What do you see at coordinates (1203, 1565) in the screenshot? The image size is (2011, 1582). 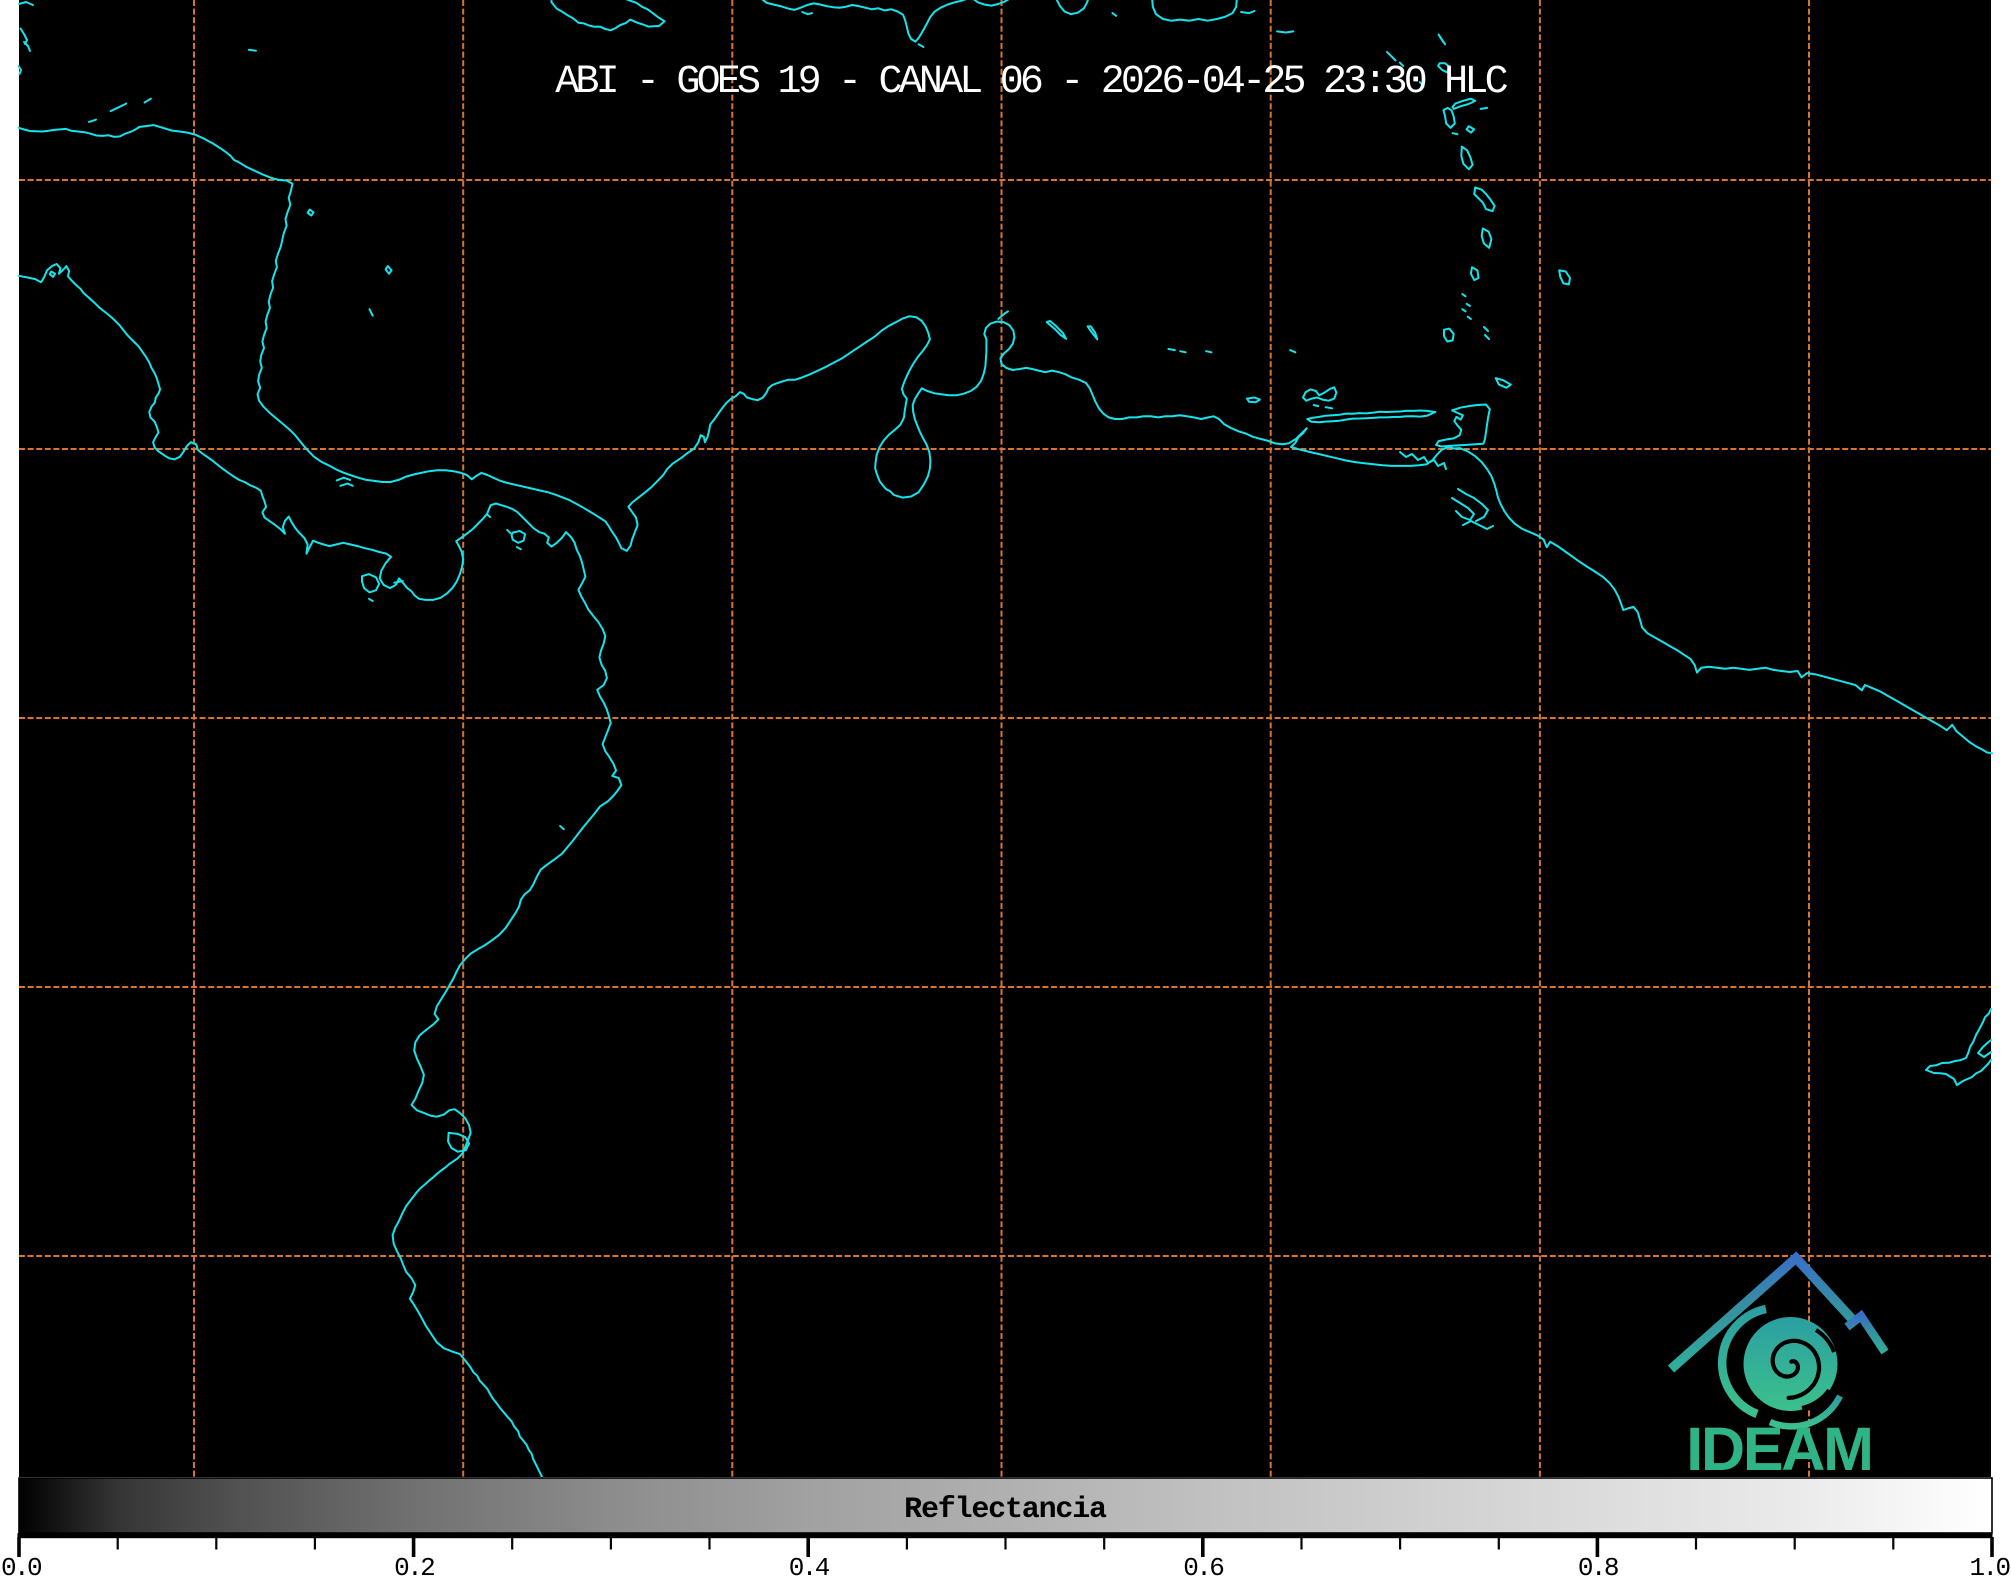 I see `svg-text: 0.6` at bounding box center [1203, 1565].